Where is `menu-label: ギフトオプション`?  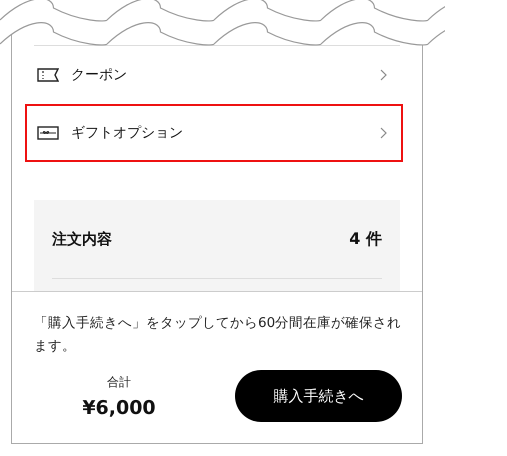
menu-label: ギフトオプション is located at coordinates (127, 133).